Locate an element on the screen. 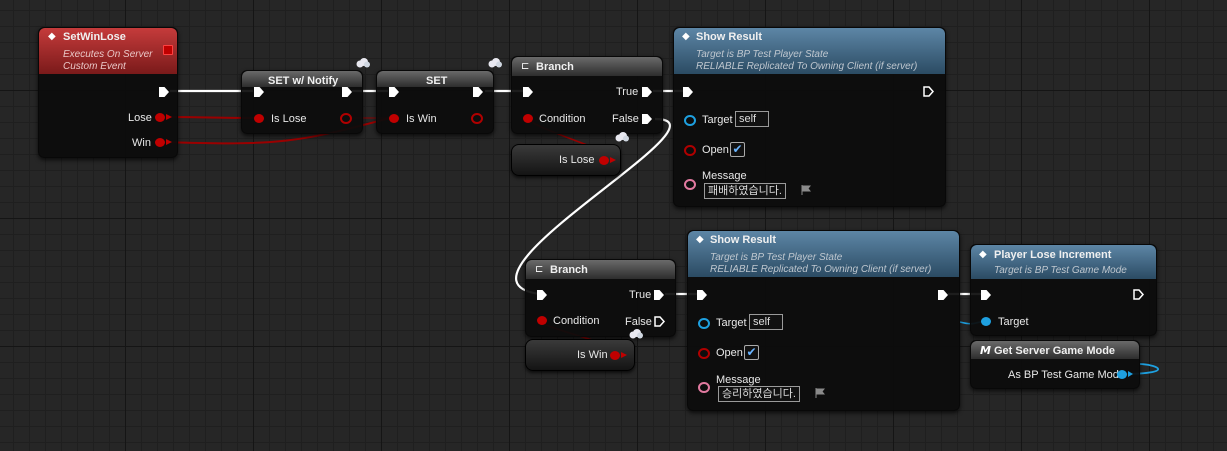 This screenshot has width=1227, height=451. set-w-notify-node: SET w/ Notify Is Lose is located at coordinates (302, 102).